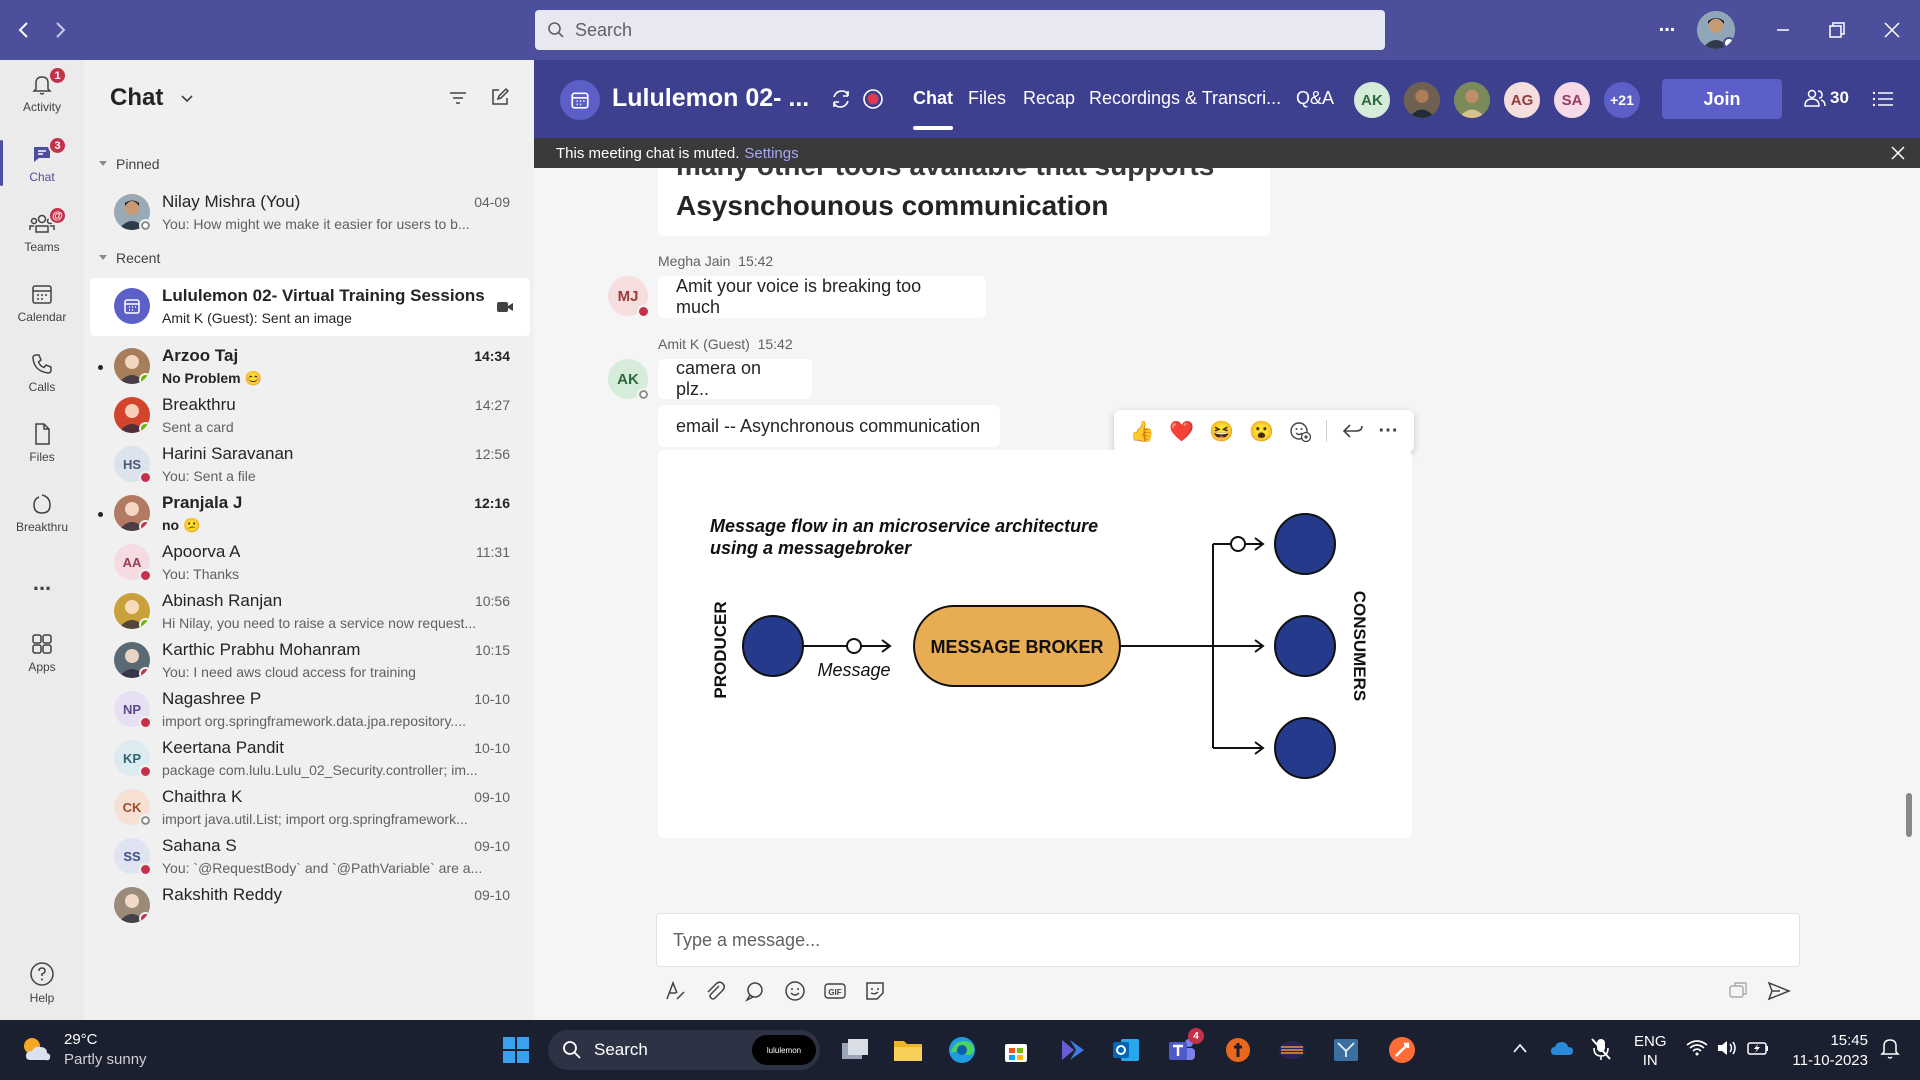  Describe the element at coordinates (1828, 1051) in the screenshot. I see `clock: 15:45 11-10-2023` at that location.